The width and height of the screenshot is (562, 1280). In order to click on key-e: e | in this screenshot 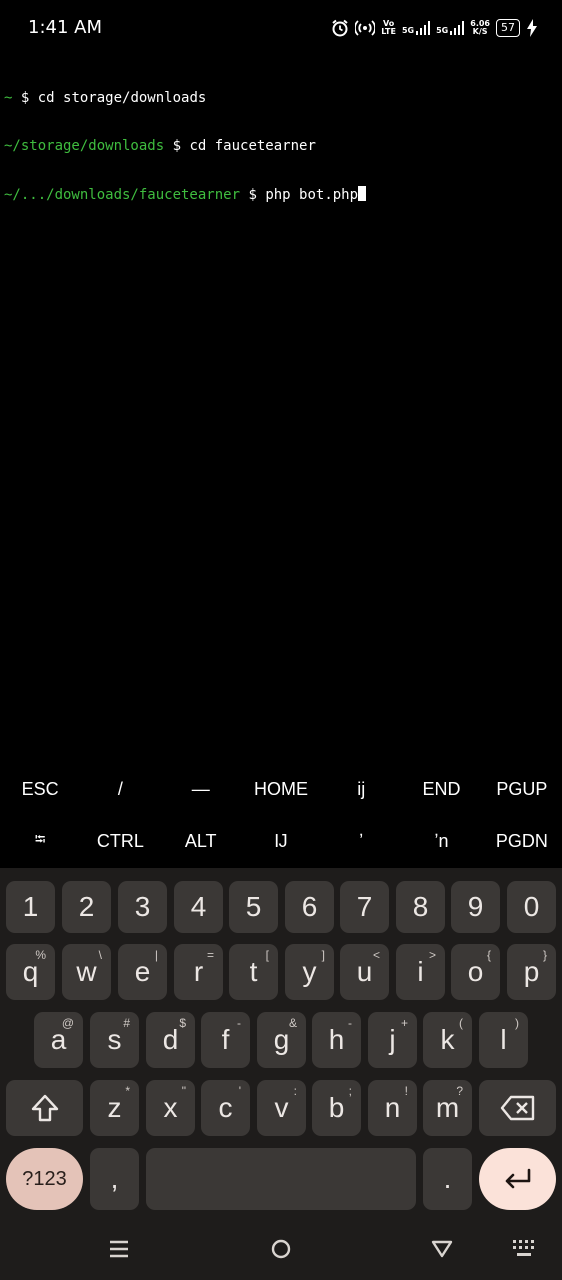, I will do `click(142, 972)`.